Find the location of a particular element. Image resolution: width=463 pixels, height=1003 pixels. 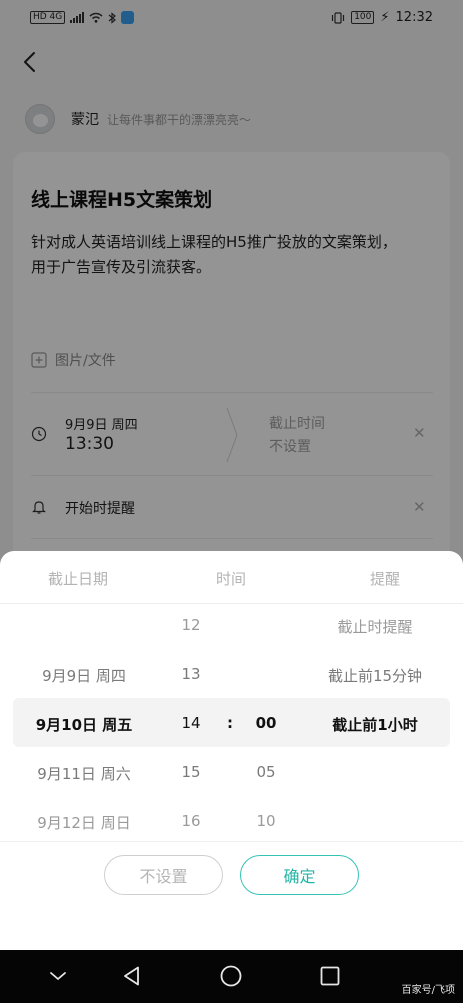

reminder-option-selected: 截止前1小时 is located at coordinates (375, 724).